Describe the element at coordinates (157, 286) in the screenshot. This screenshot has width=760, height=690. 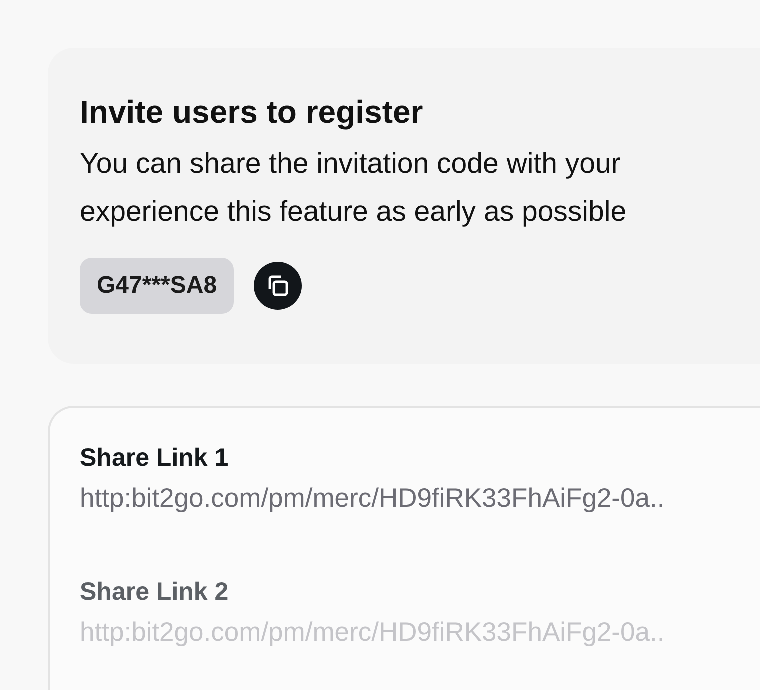
I see `invitation-code: G47***SA8` at that location.